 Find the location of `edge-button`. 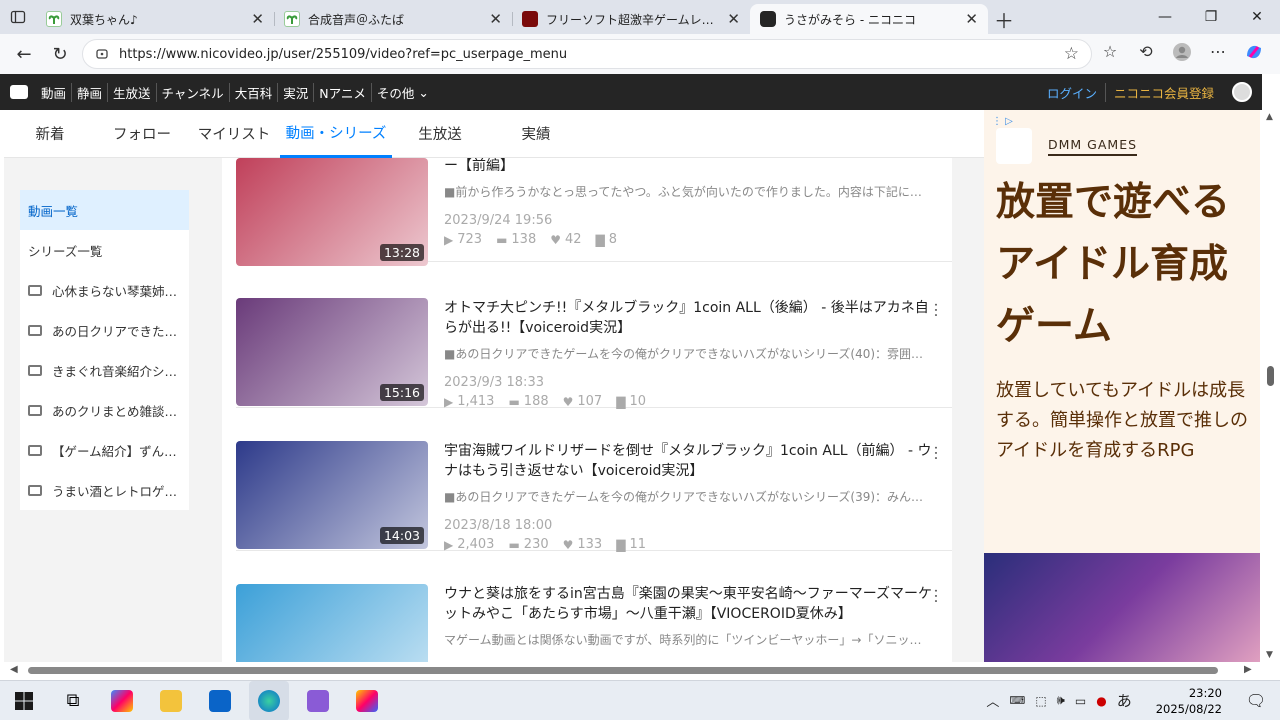

edge-button is located at coordinates (269, 700).